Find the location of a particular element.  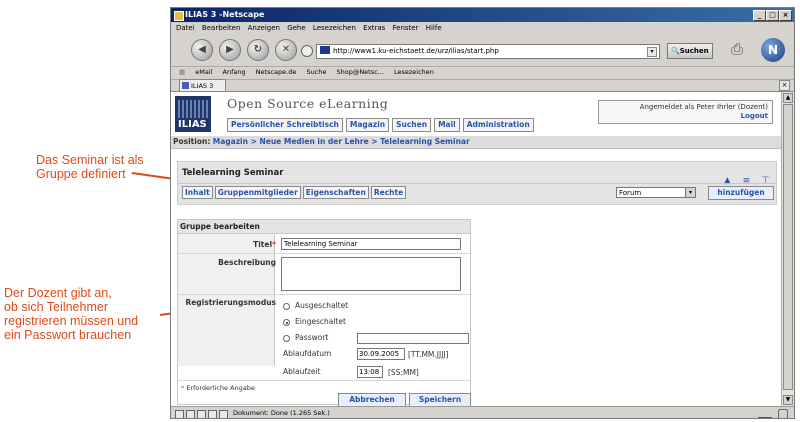

tab-eigenschaften: Eigenschaften is located at coordinates (335, 192).